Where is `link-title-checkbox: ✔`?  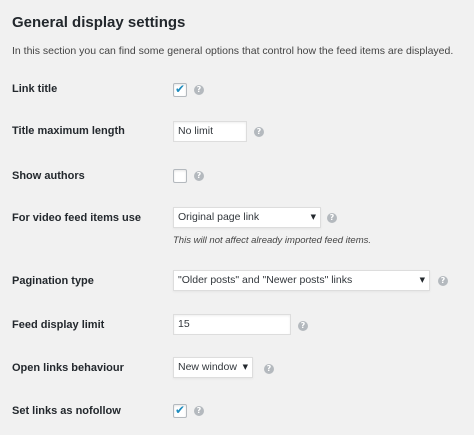
link-title-checkbox: ✔ is located at coordinates (180, 89).